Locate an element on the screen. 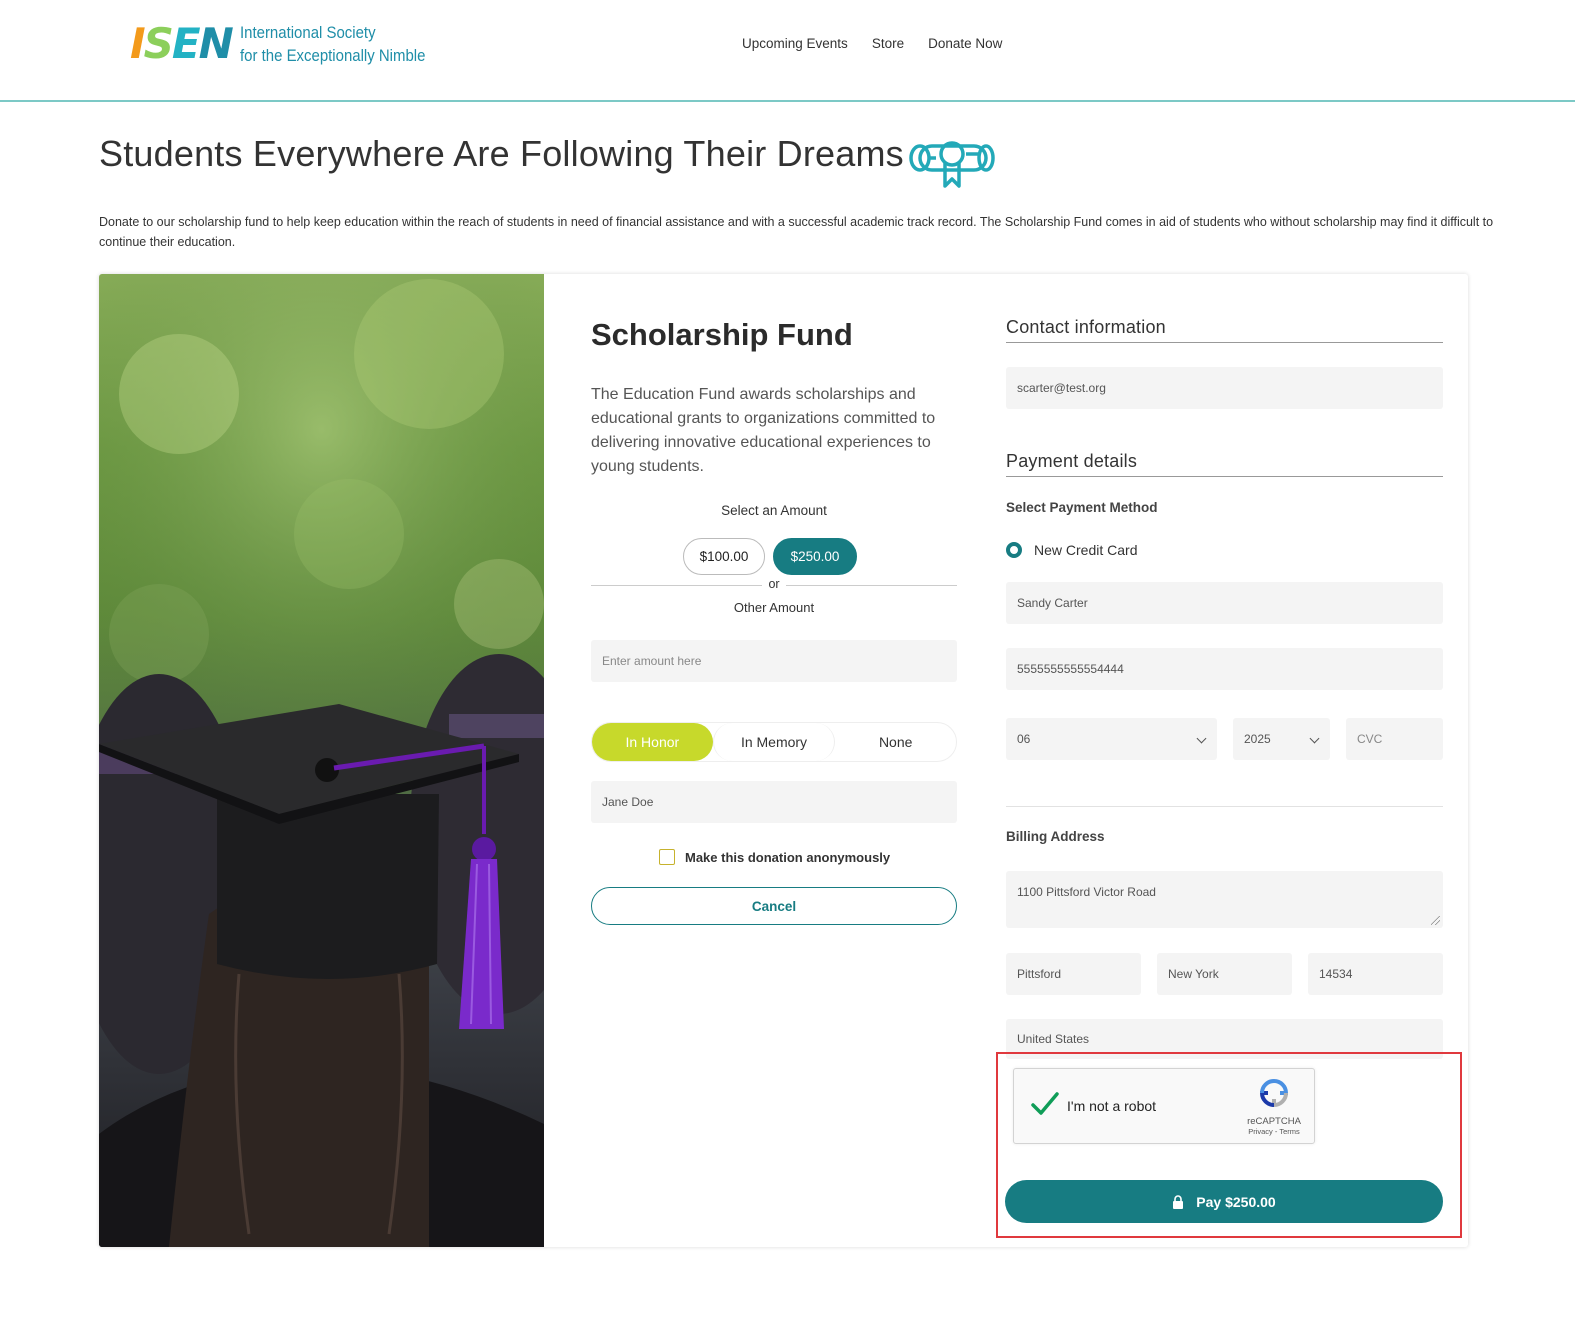 Image resolution: width=1575 pixels, height=1341 pixels. new-credit-card-radio is located at coordinates (1014, 550).